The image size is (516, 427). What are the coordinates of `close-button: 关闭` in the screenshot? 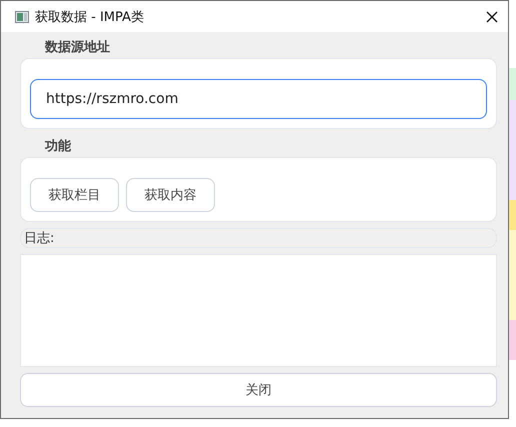 It's located at (258, 390).